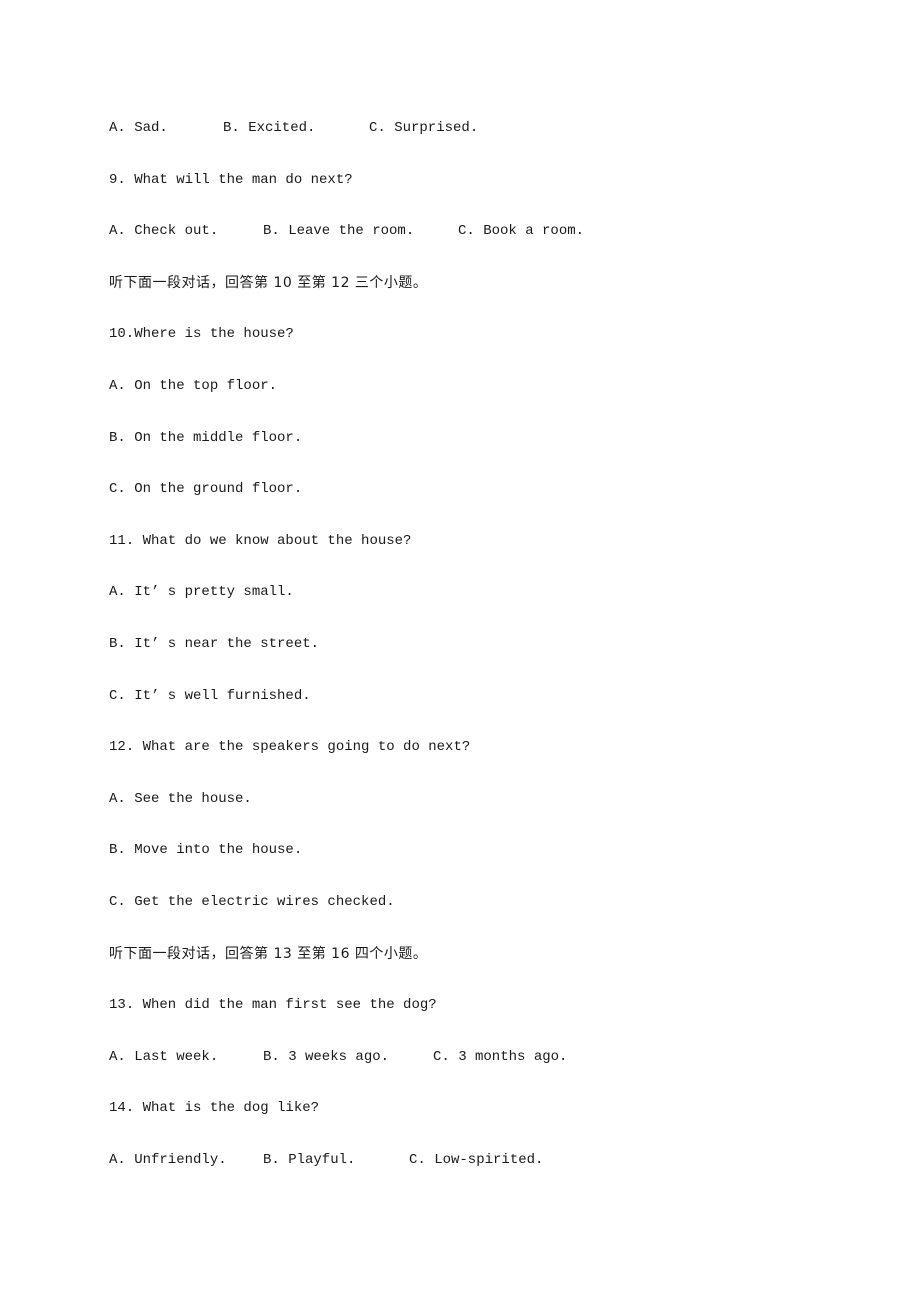  I want to click on q13-option-c: C. 3 months ago., so click(500, 1056).